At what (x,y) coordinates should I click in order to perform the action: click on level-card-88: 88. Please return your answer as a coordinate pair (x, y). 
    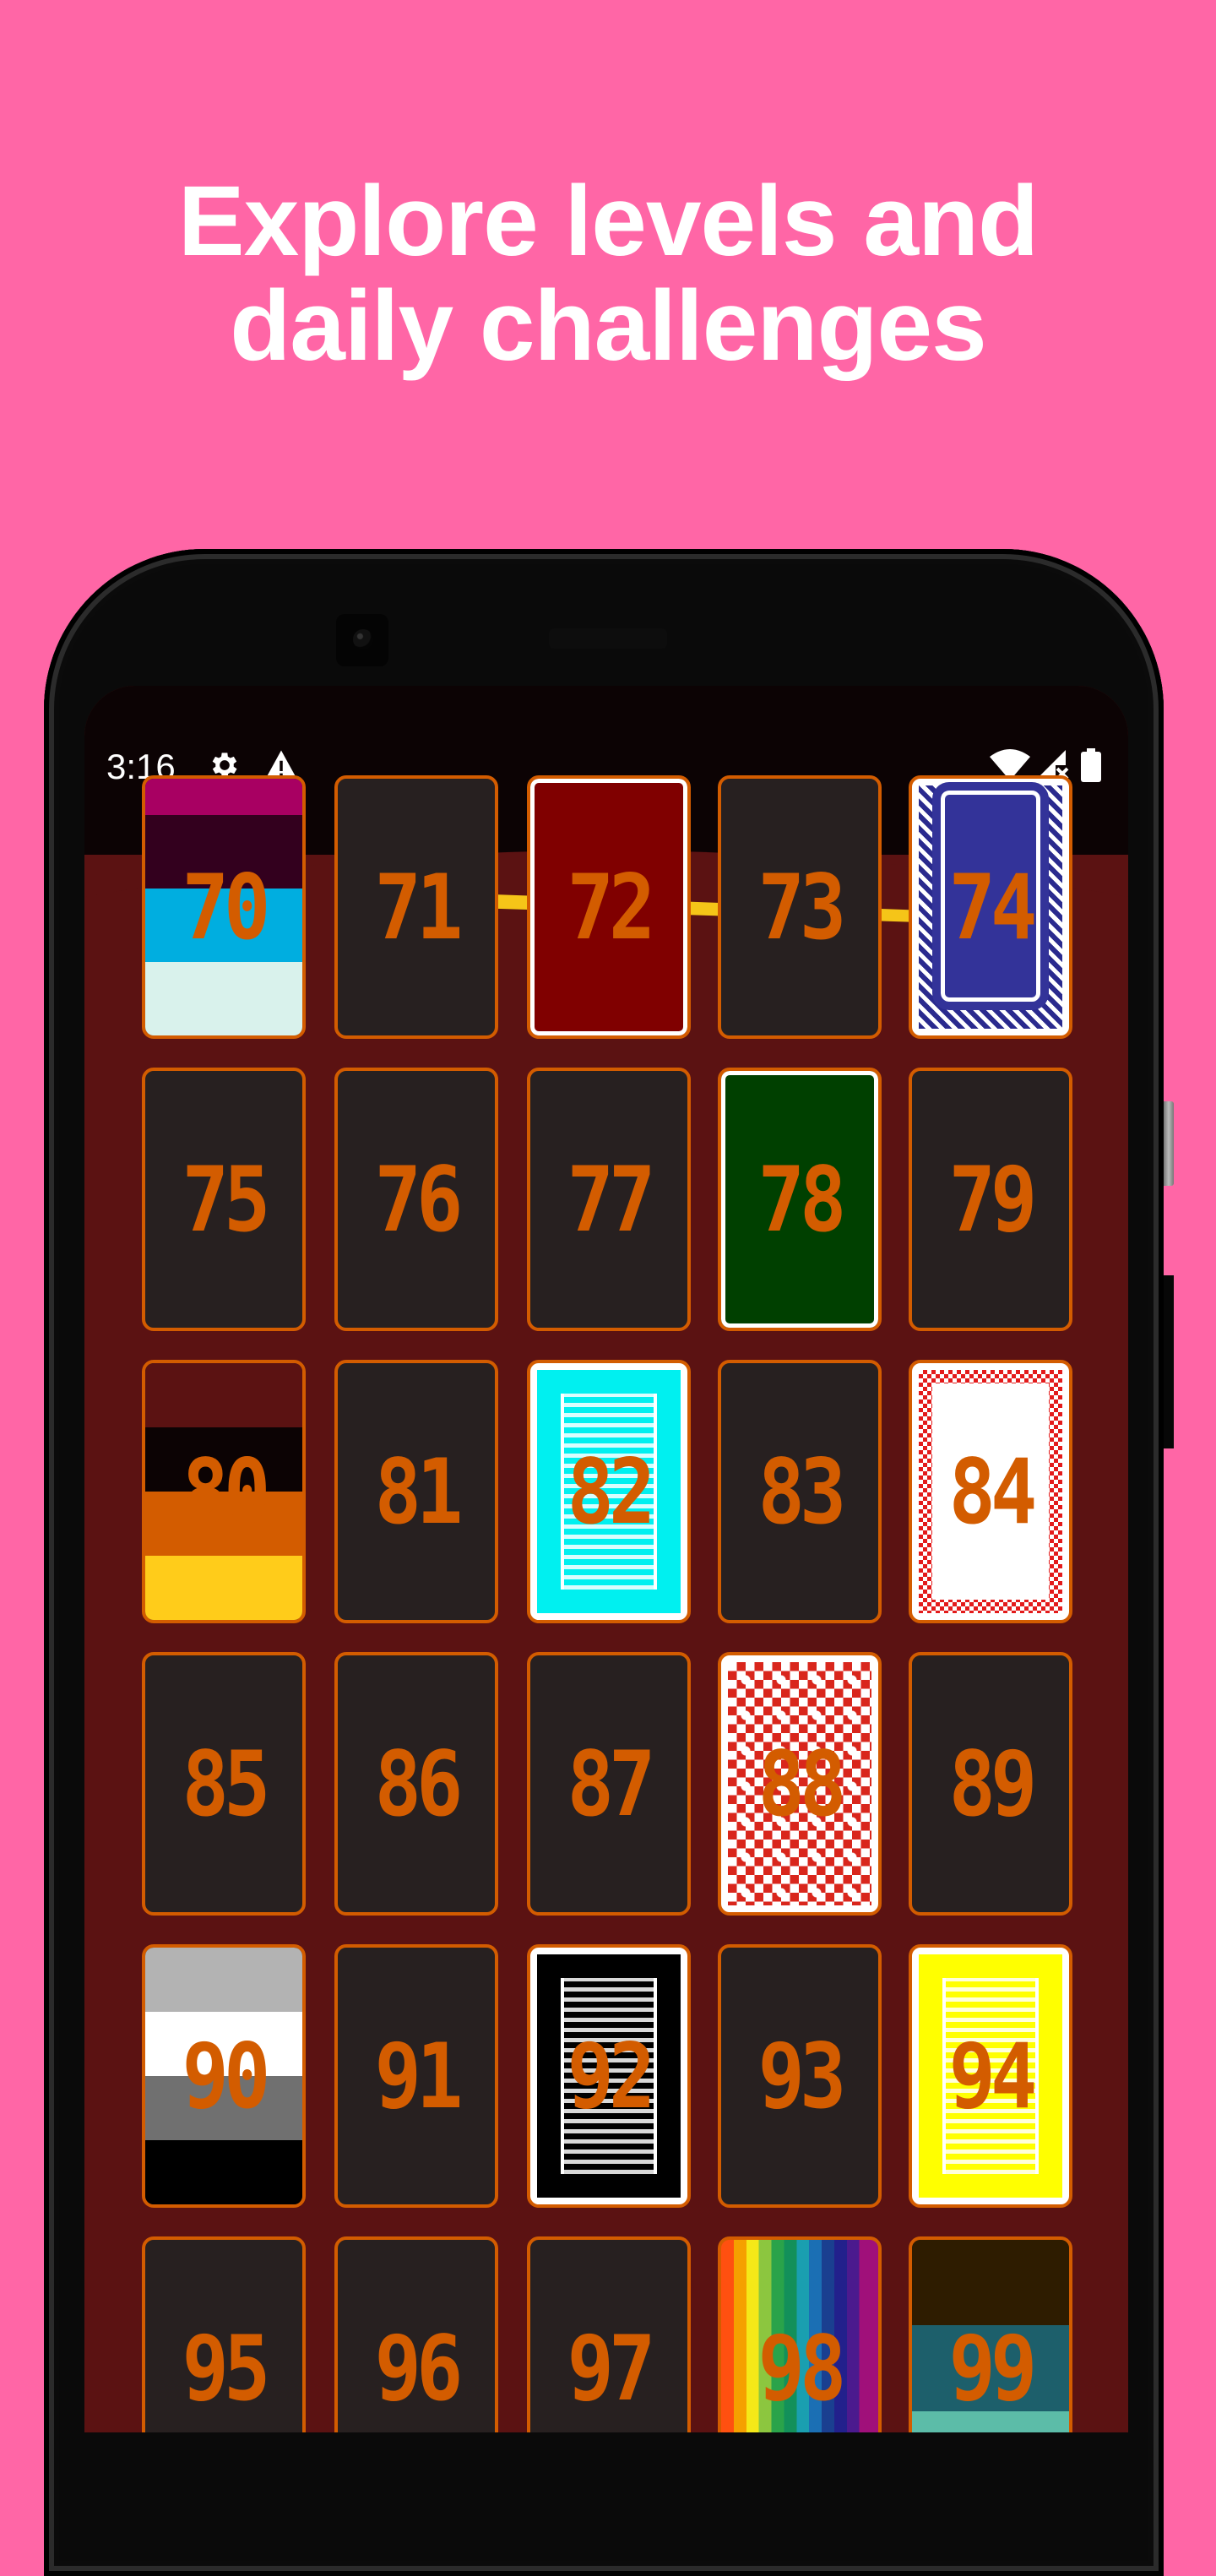
    Looking at the image, I should click on (800, 1784).